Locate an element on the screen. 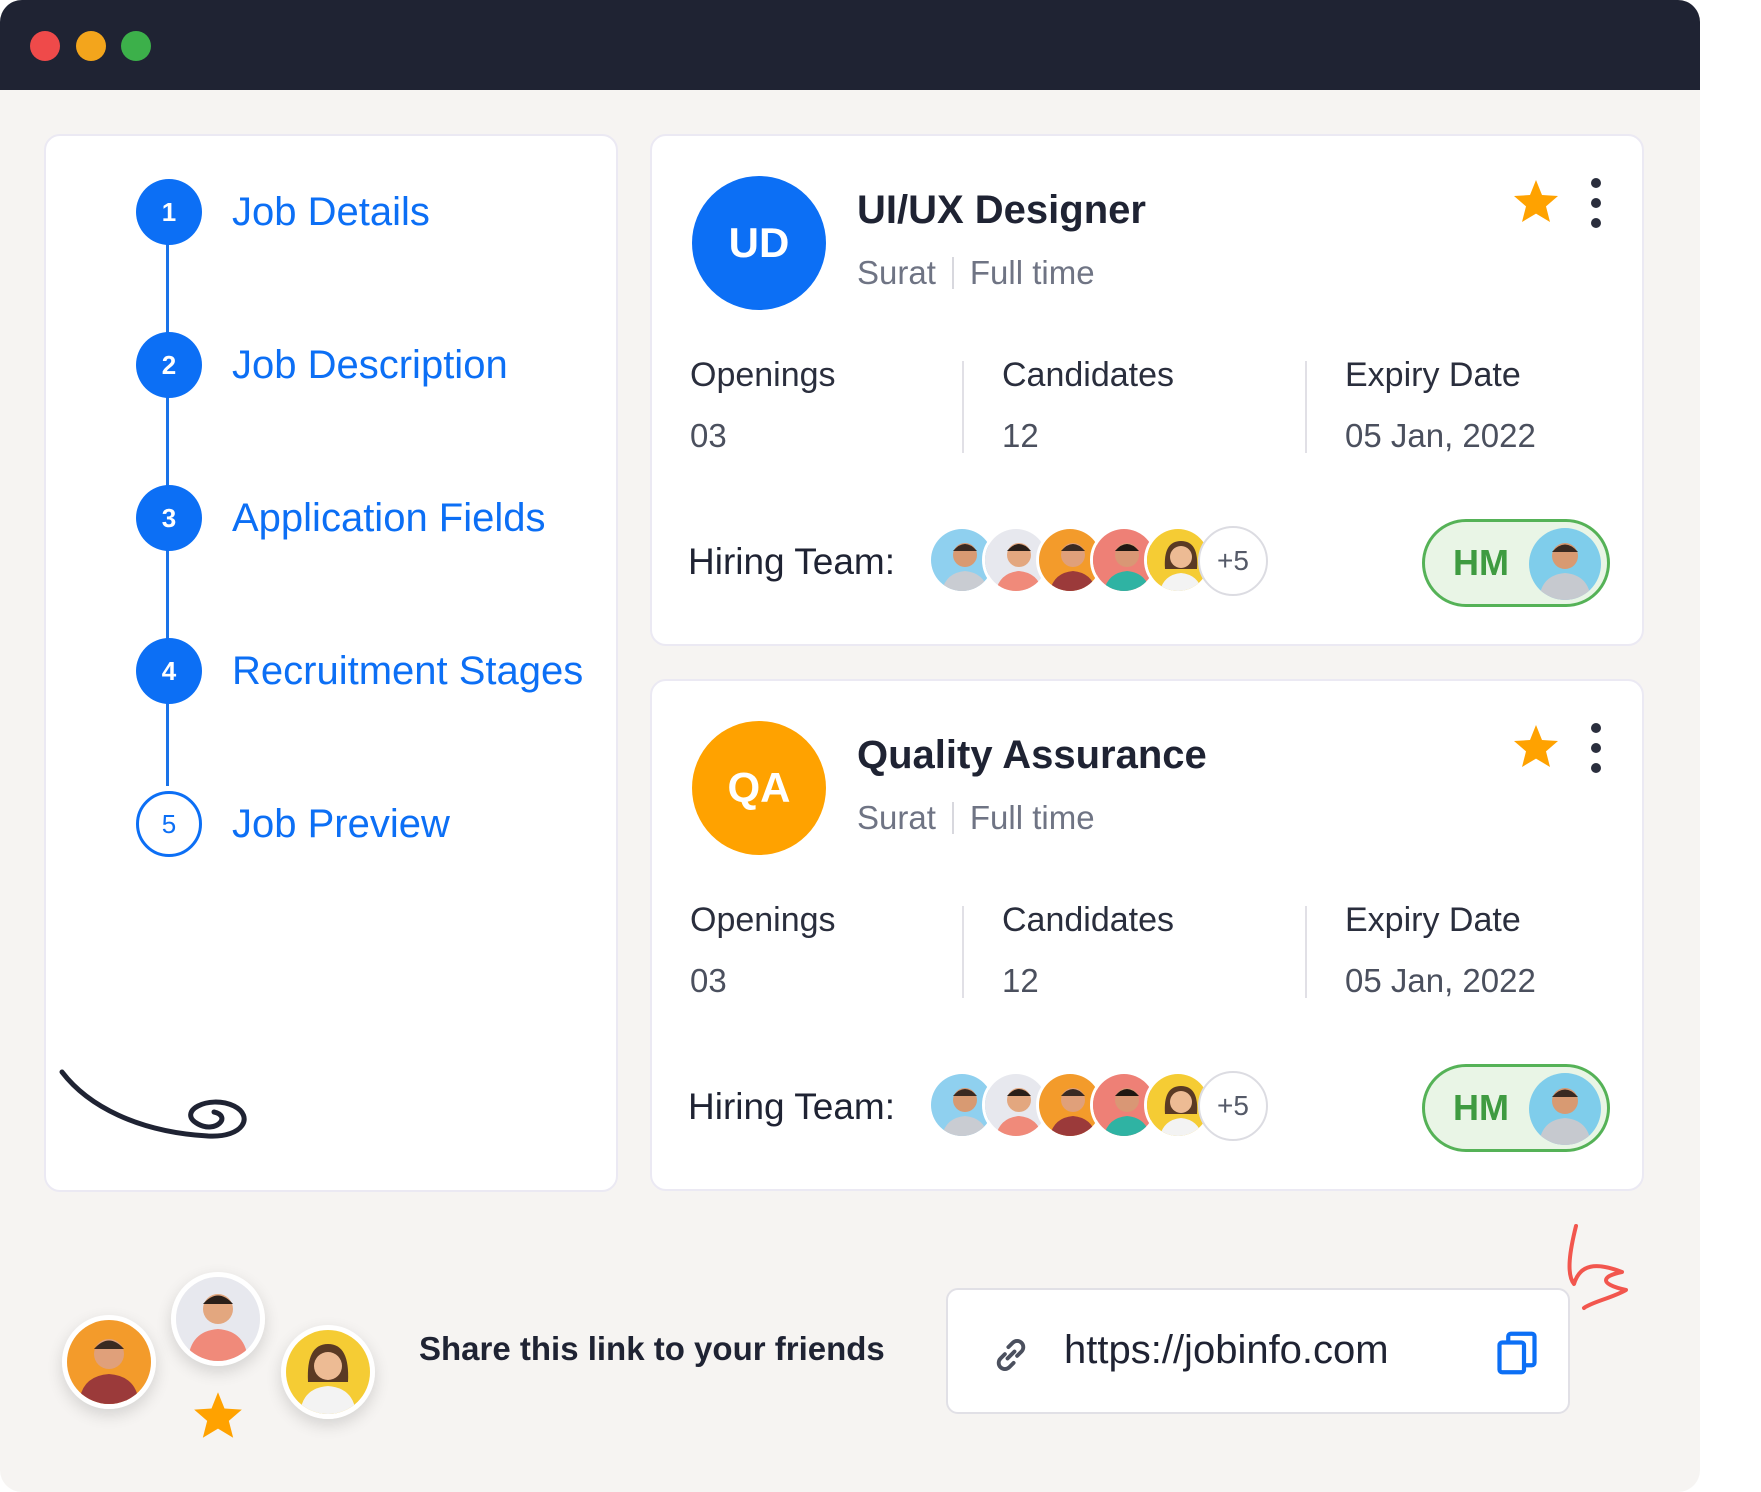 The image size is (1761, 1492). step-label: Job Description is located at coordinates (370, 364).